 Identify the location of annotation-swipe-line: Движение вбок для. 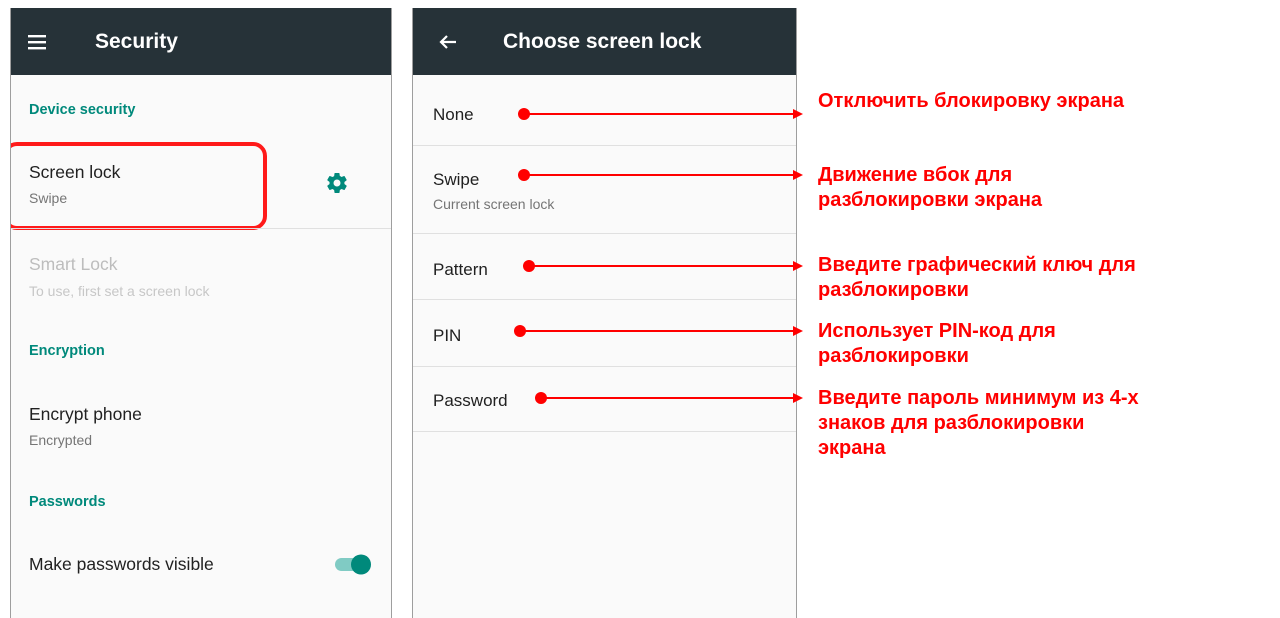
(915, 175).